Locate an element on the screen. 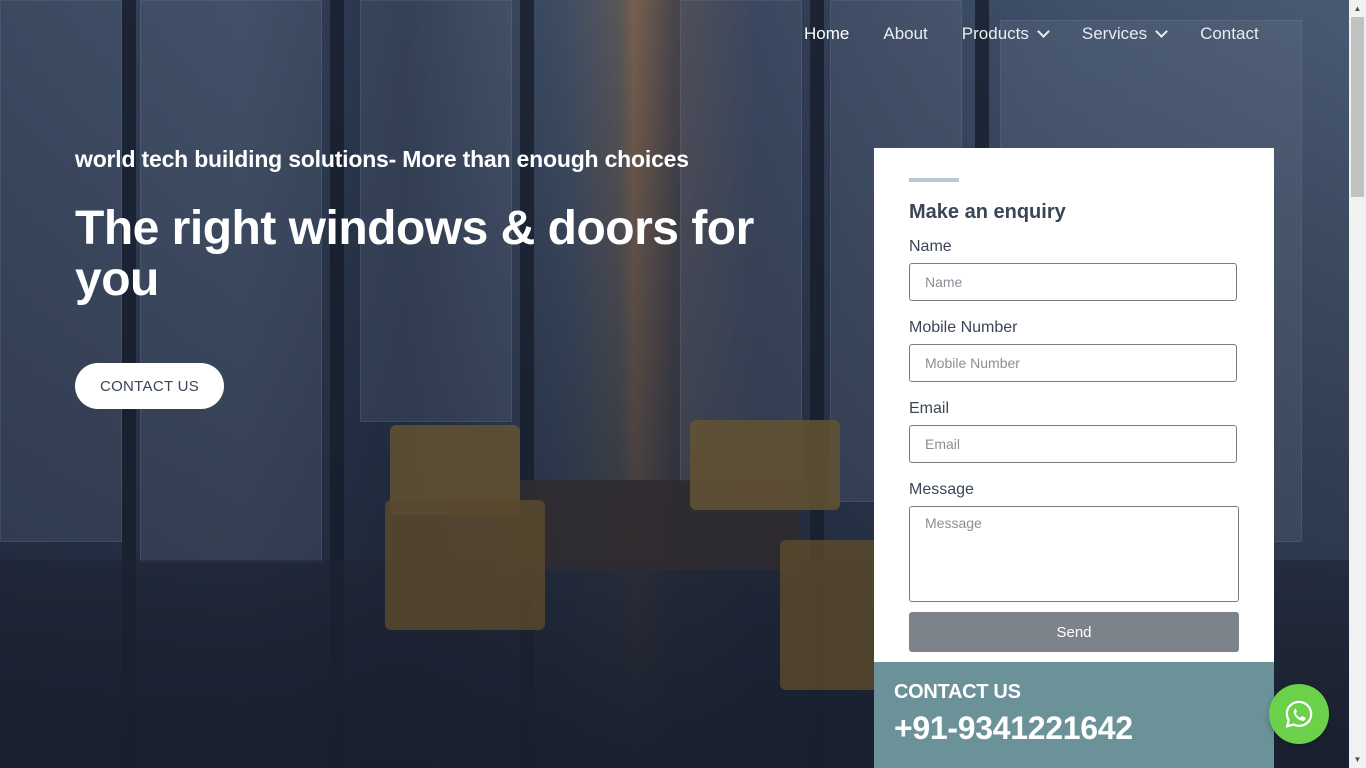  nav-item-home: Home is located at coordinates (826, 34).